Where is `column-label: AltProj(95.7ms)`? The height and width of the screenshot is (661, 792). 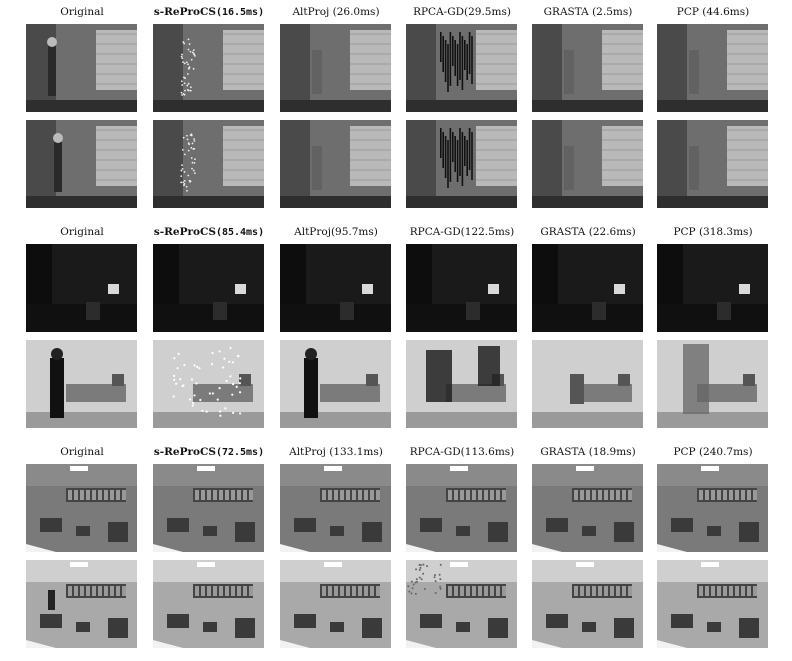
column-label: AltProj(95.7ms) is located at coordinates (336, 232).